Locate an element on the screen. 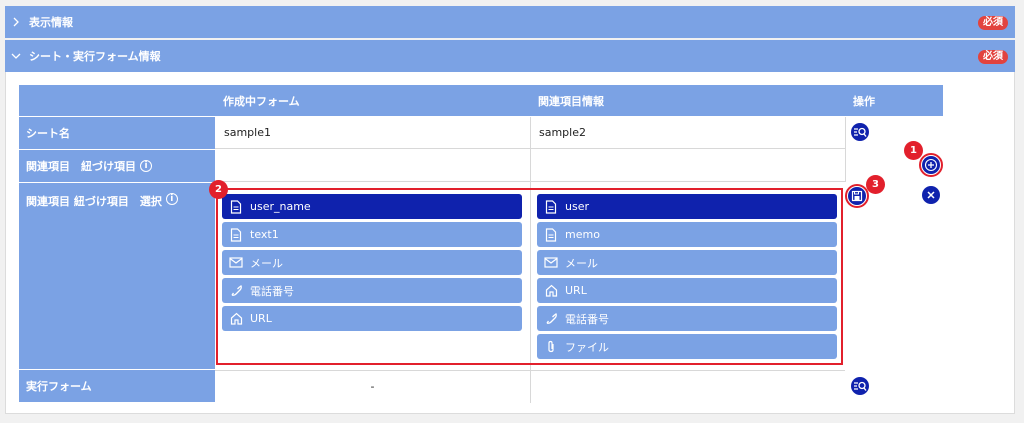 The height and width of the screenshot is (423, 1024). header-related-info: 関連項目情報 is located at coordinates (687, 100).